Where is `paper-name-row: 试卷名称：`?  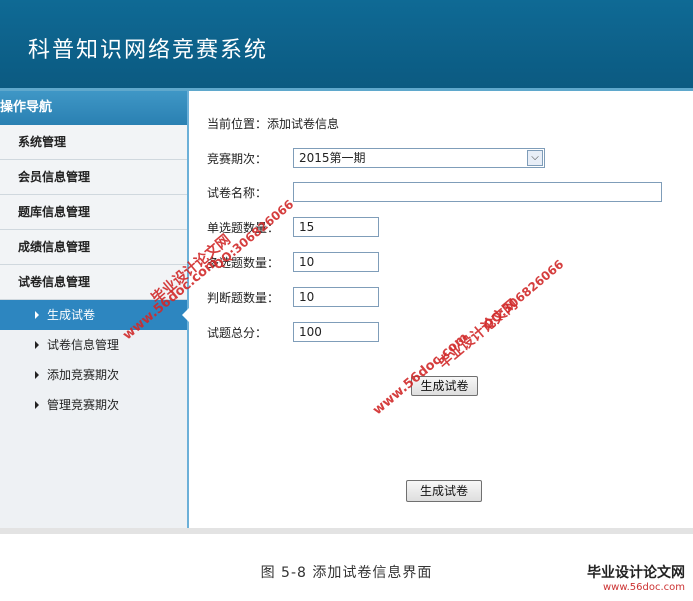 paper-name-row: 试卷名称： is located at coordinates (447, 193).